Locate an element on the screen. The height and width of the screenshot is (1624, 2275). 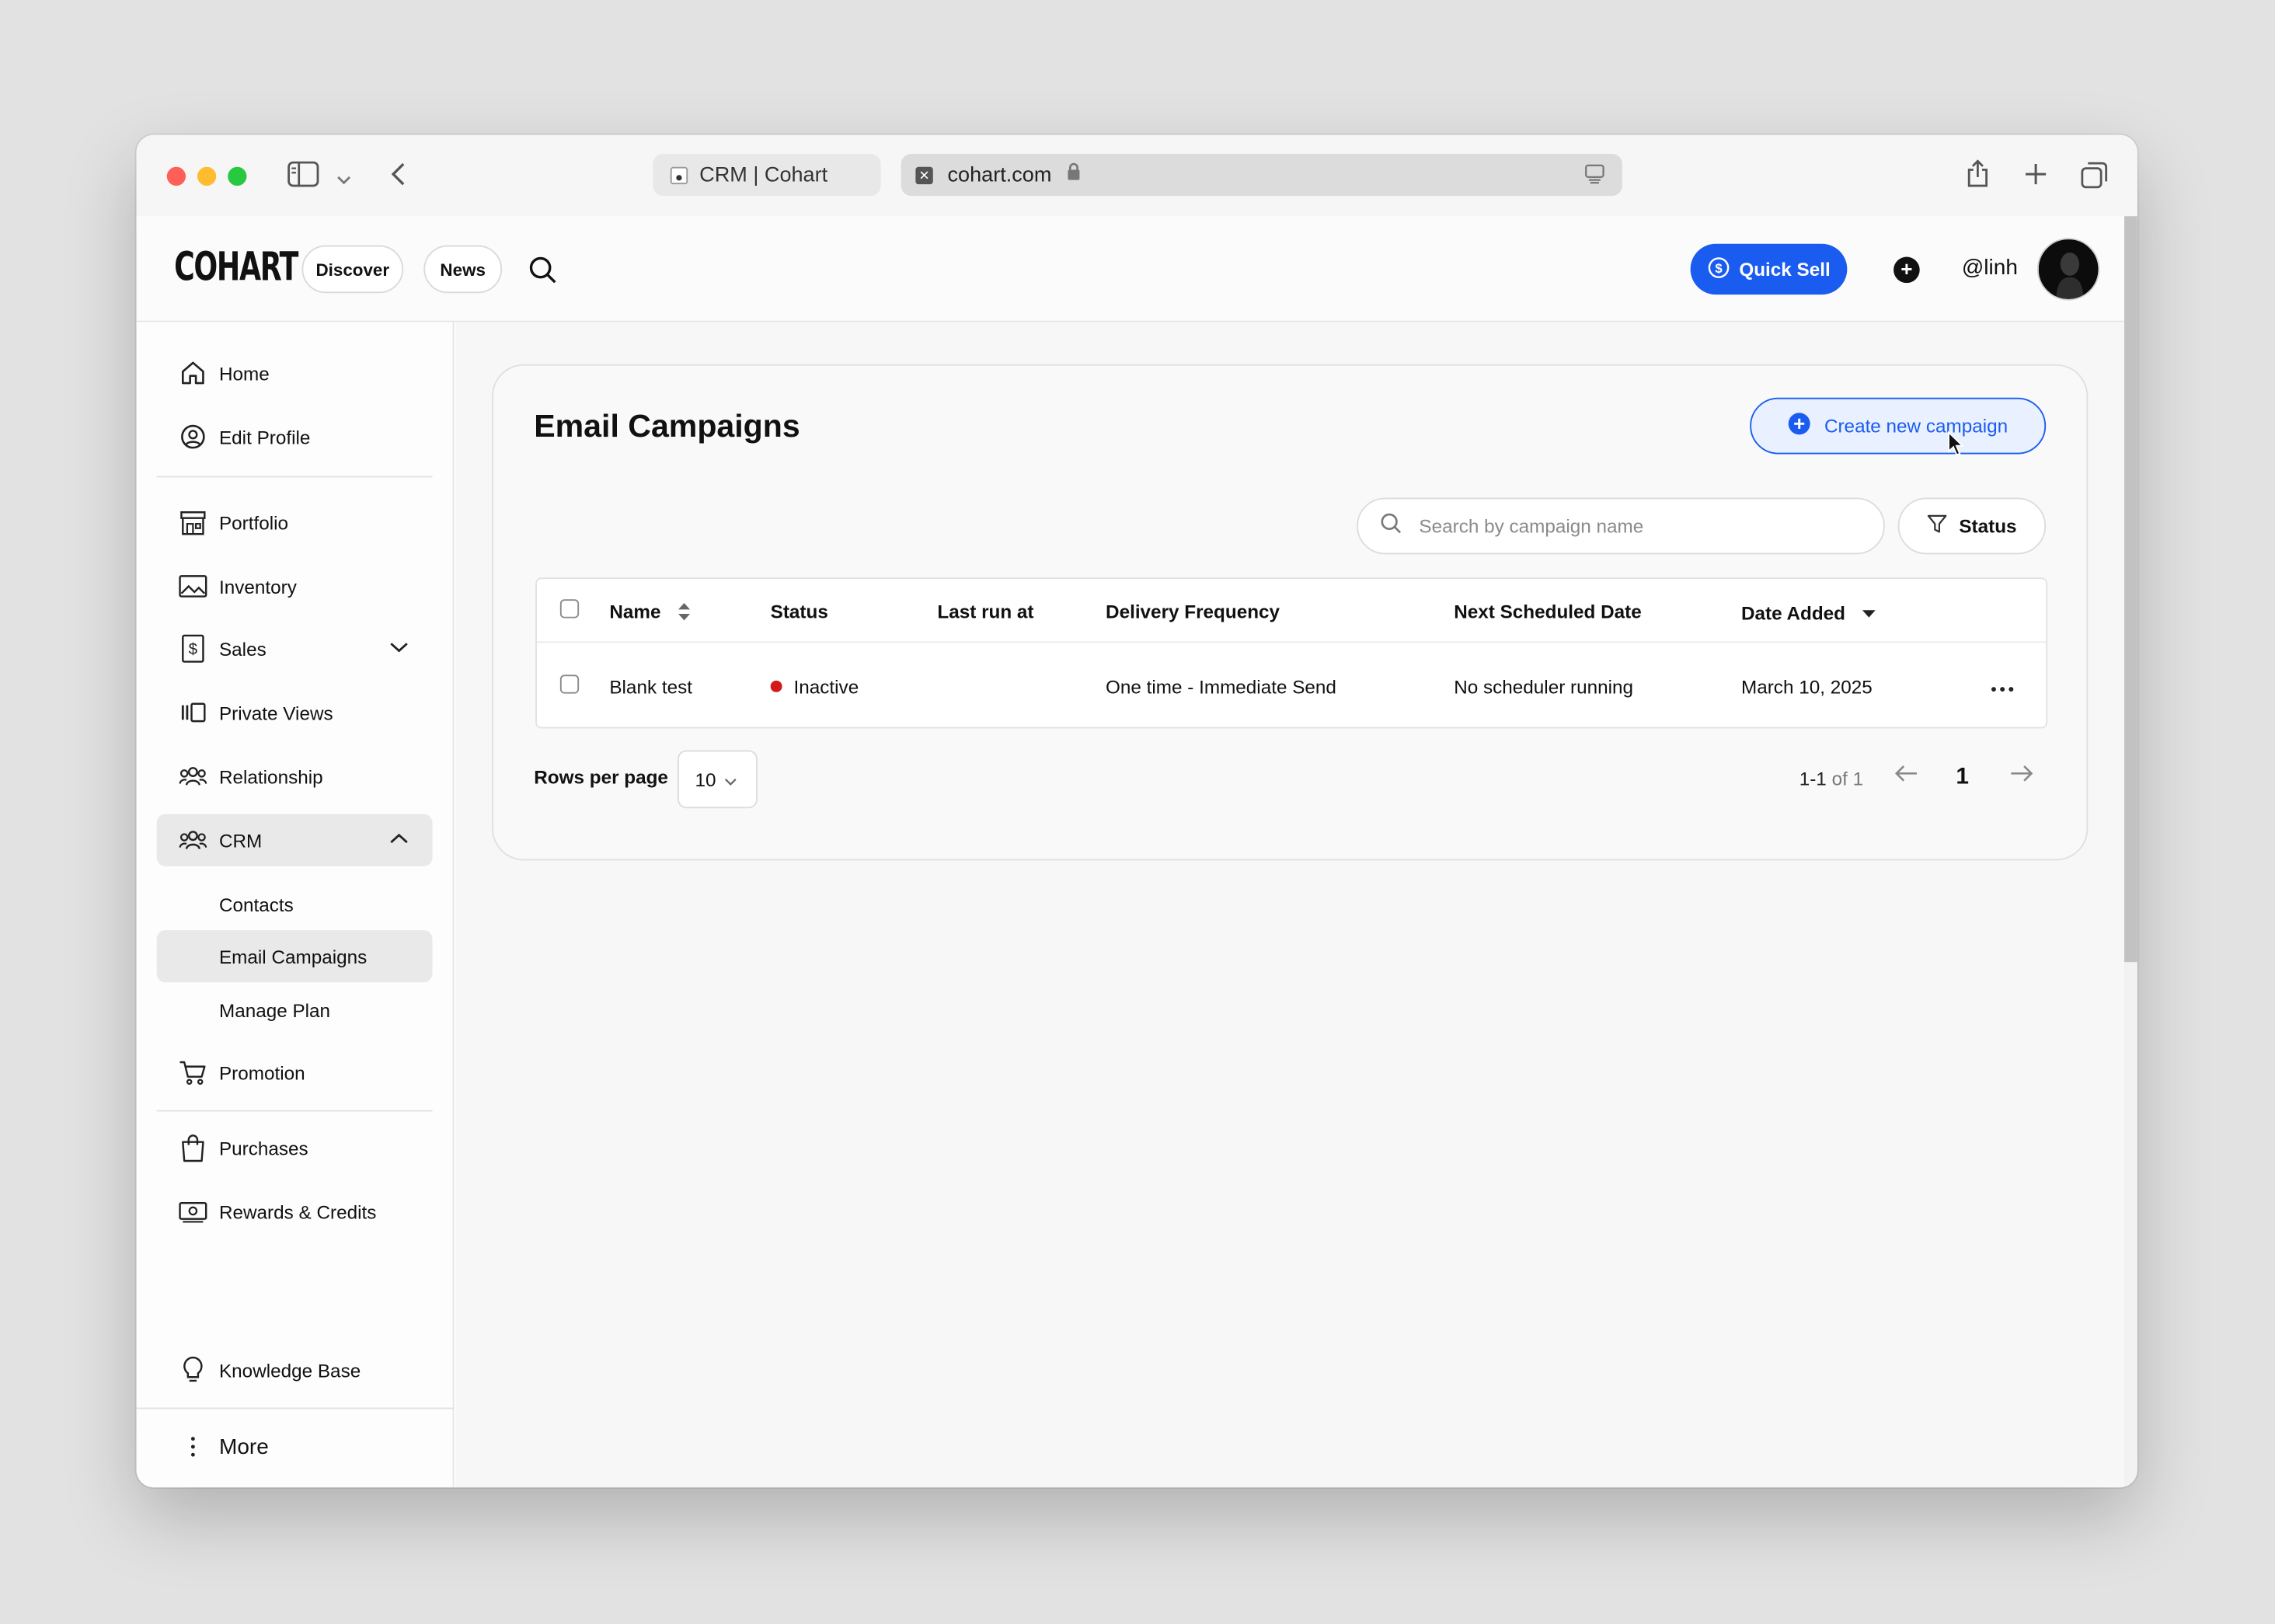
sidebar-item-crm: CRM is located at coordinates (294, 840).